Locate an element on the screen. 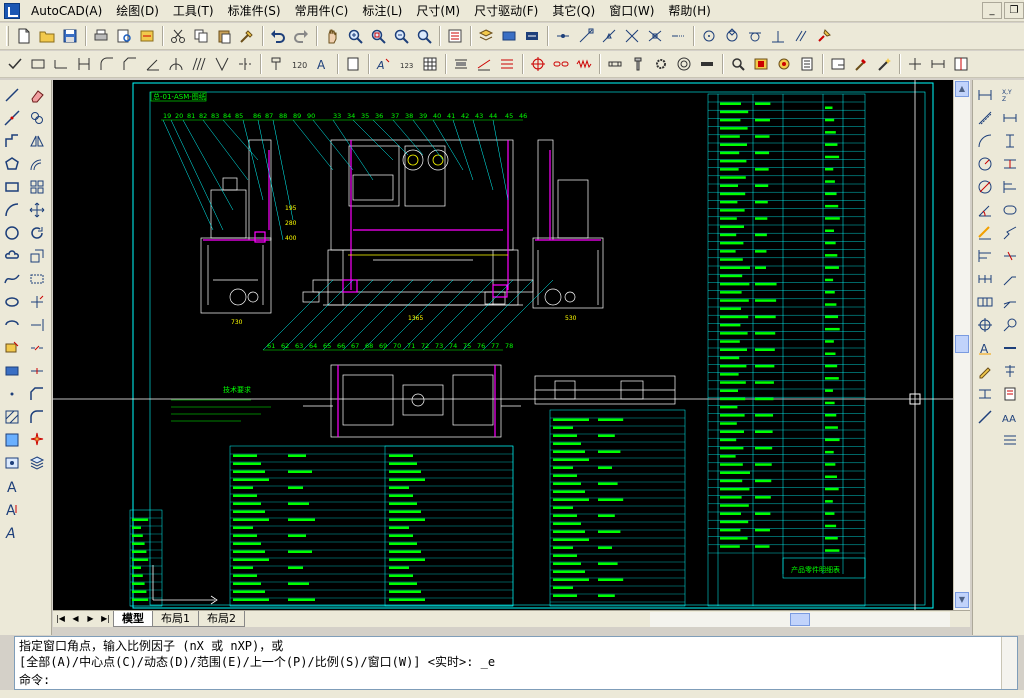  bolt-icon is located at coordinates (638, 64).